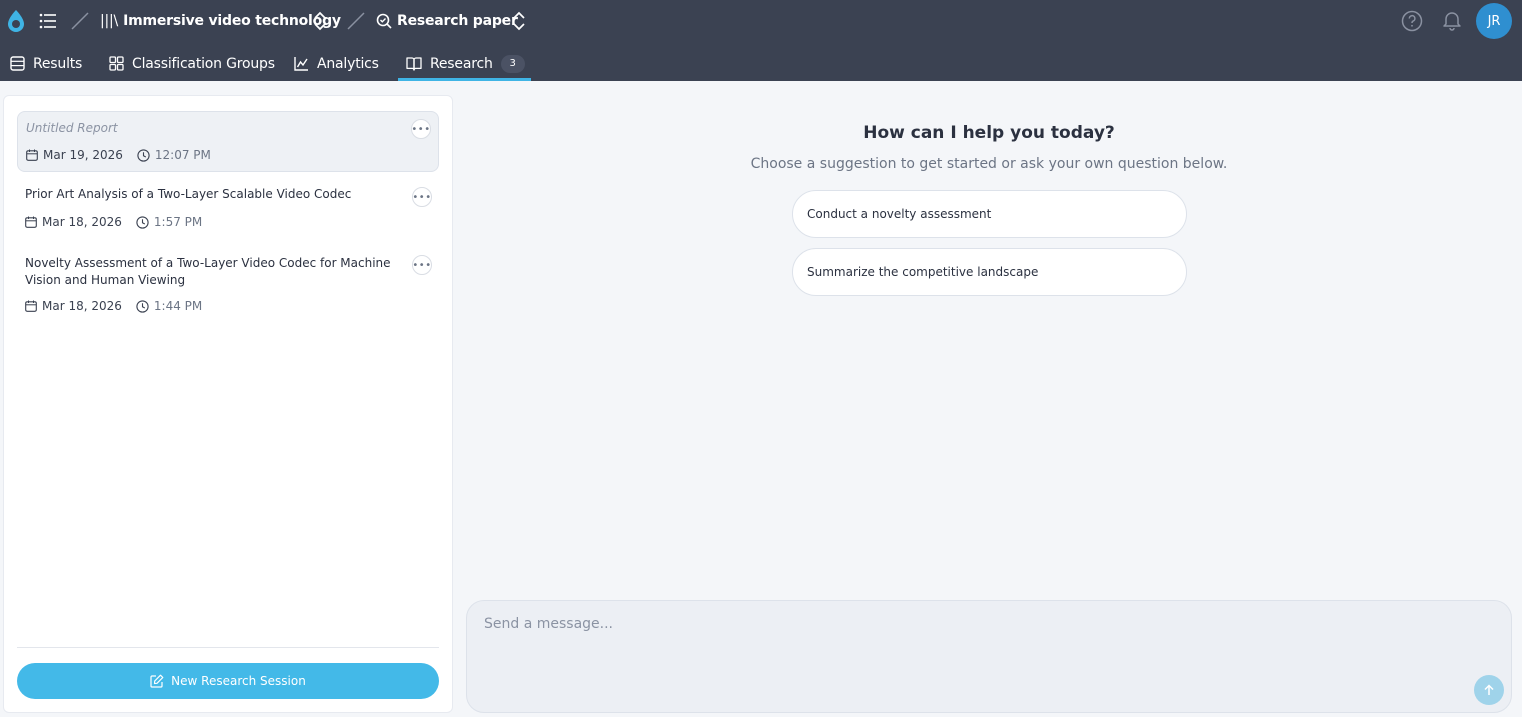  I want to click on tab-bar: Results Classification Groups Analytics, so click(350, 63).